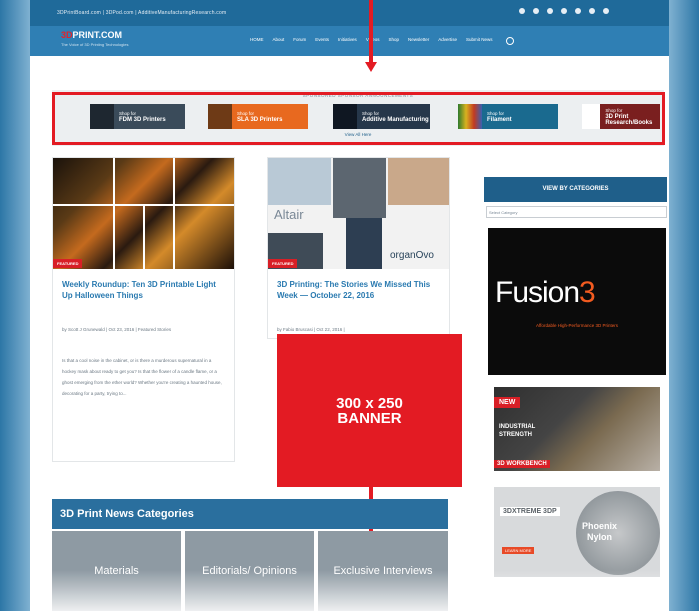  What do you see at coordinates (522, 11) in the screenshot?
I see `twitter-icon` at bounding box center [522, 11].